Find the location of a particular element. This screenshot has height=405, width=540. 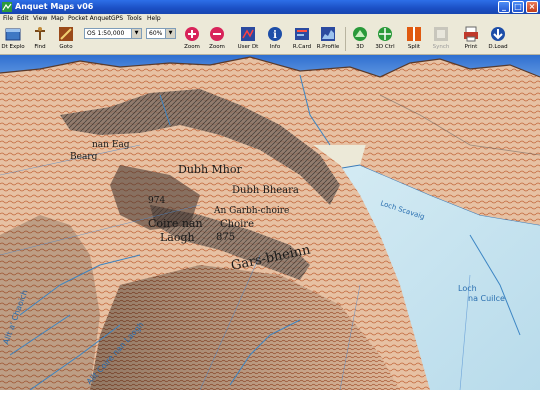

close-icon: × is located at coordinates (532, 6).